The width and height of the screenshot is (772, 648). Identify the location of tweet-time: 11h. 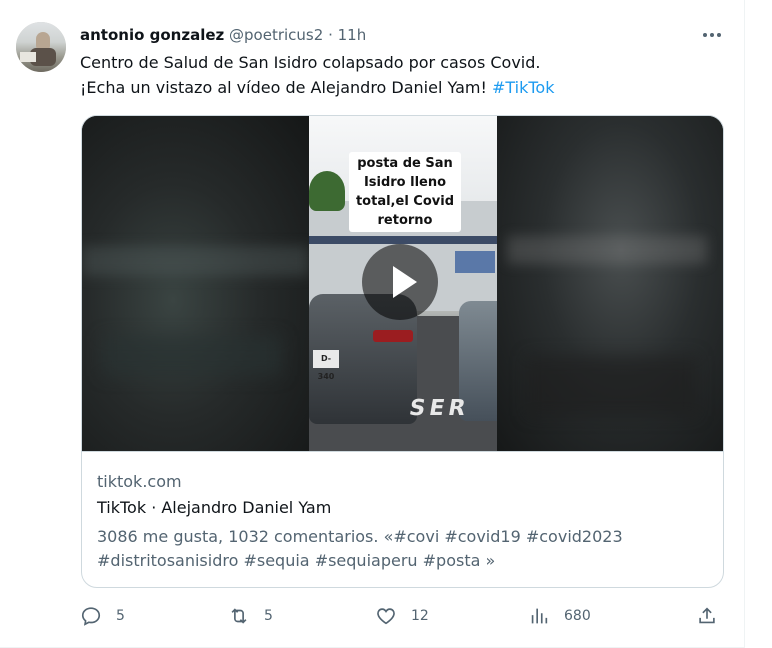
(352, 35).